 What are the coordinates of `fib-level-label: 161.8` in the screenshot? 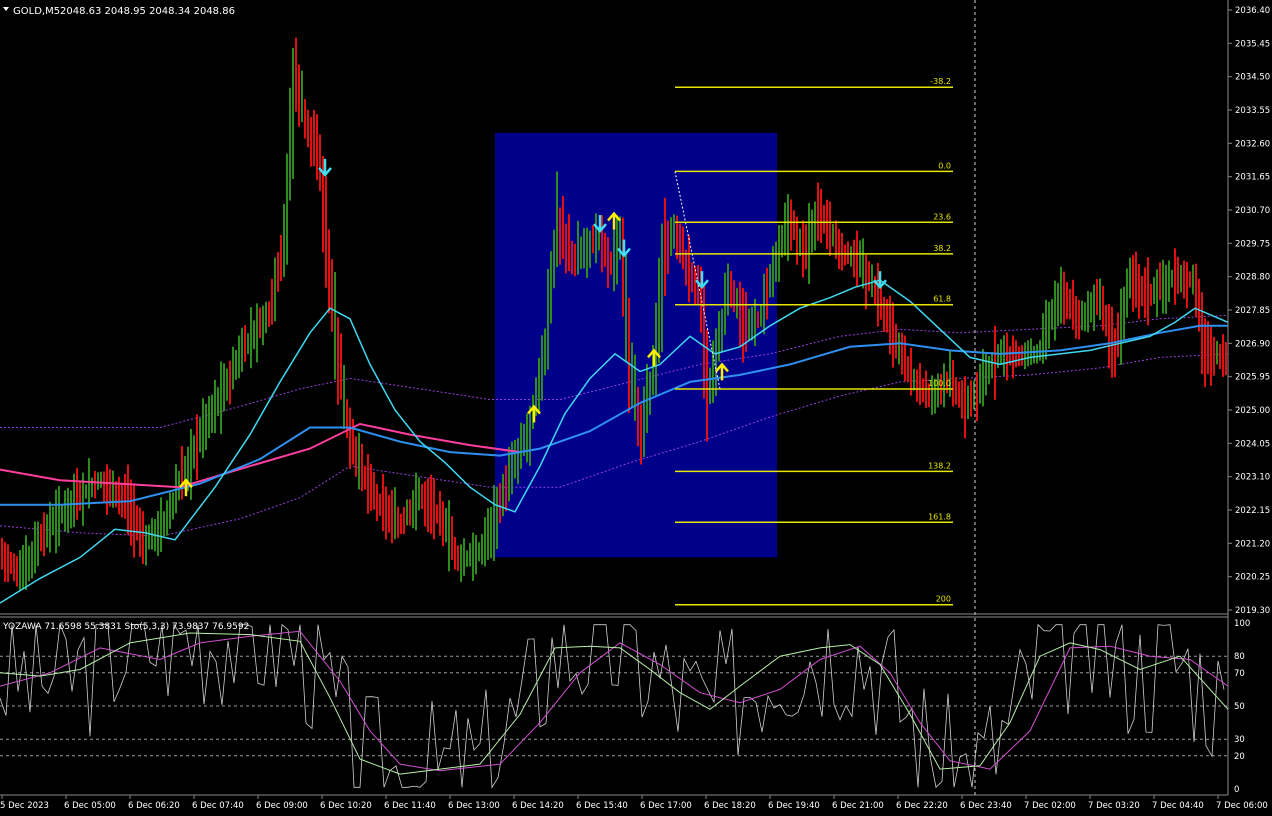 It's located at (939, 516).